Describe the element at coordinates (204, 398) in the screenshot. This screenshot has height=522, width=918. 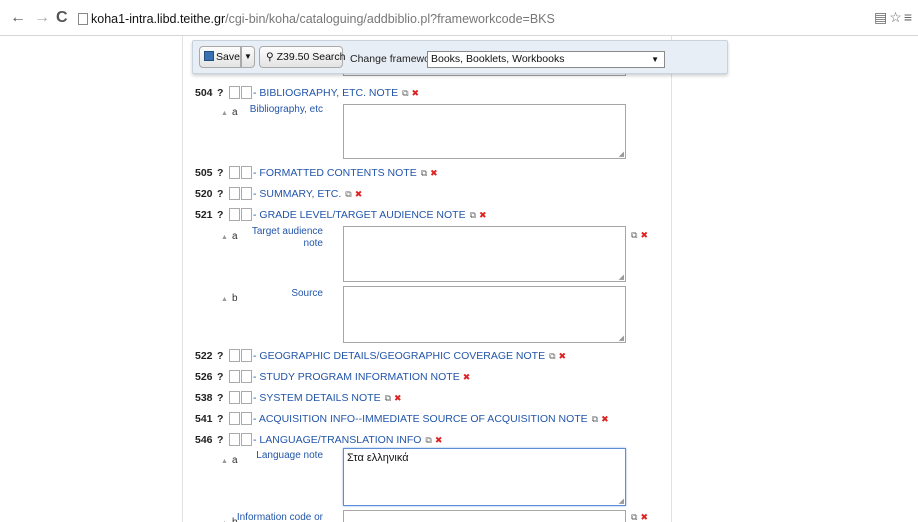
I see `field-tag: 538` at that location.